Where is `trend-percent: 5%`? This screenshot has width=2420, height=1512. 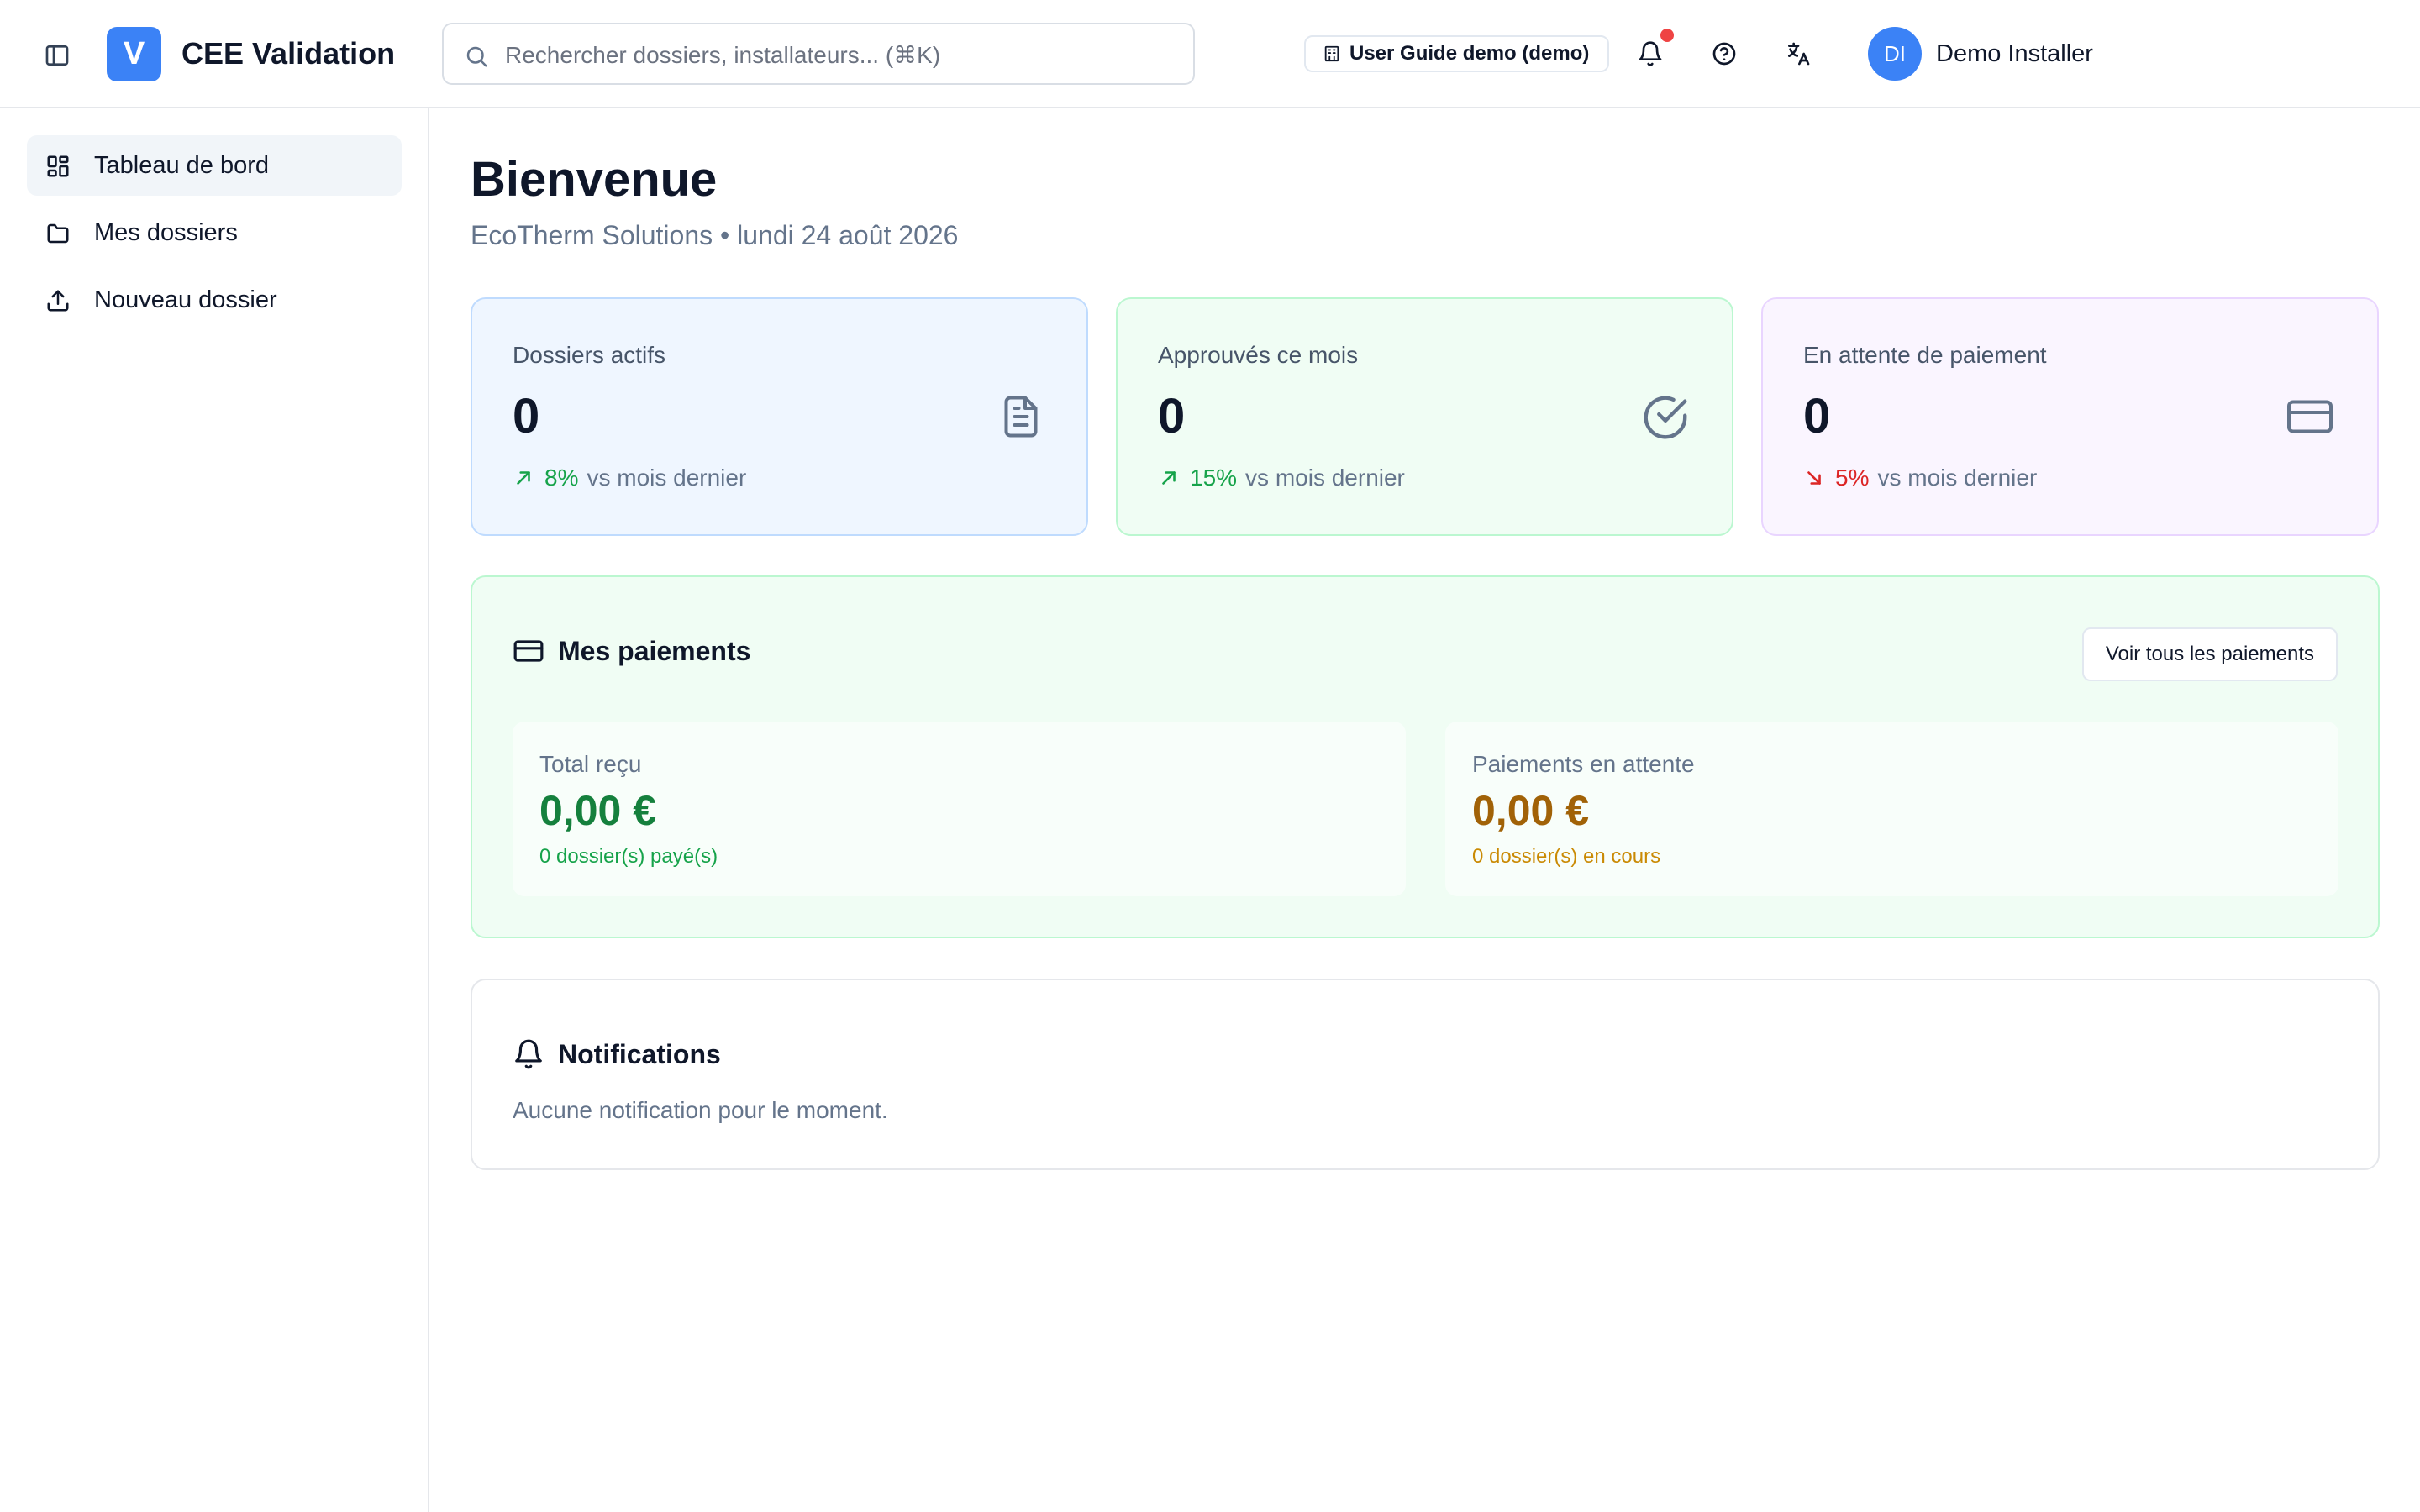
trend-percent: 5% is located at coordinates (1853, 478).